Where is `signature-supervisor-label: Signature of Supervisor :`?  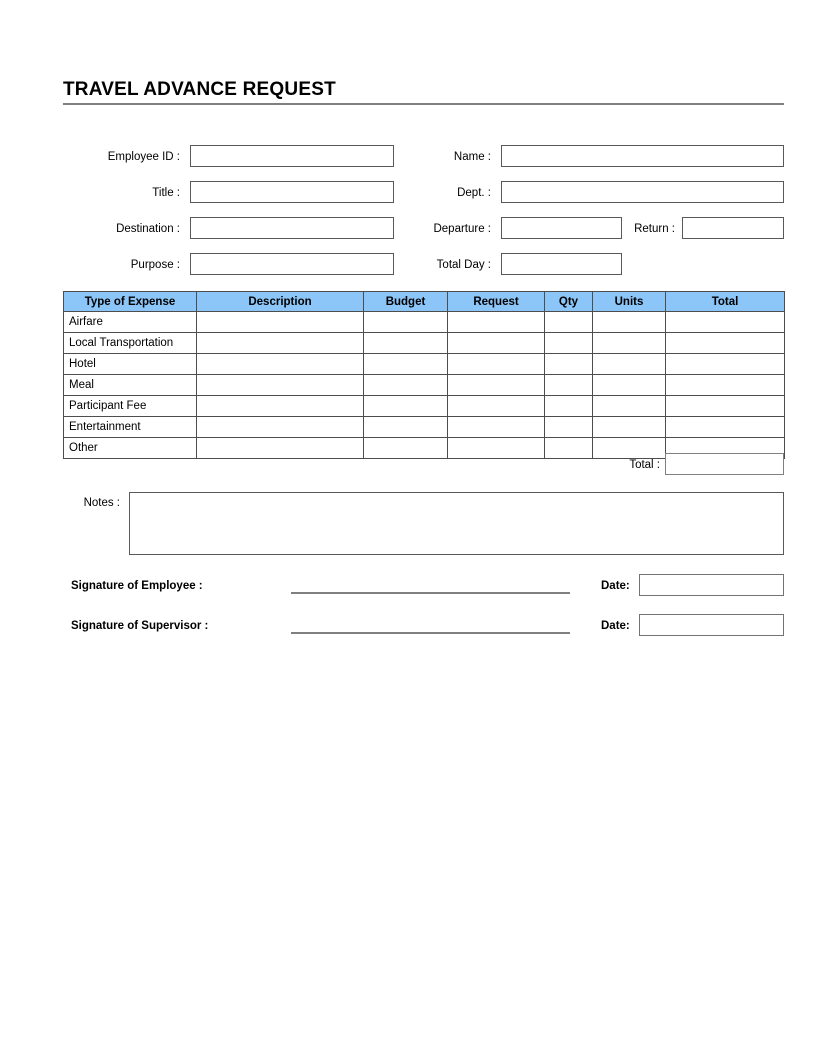
signature-supervisor-label: Signature of Supervisor : is located at coordinates (140, 626).